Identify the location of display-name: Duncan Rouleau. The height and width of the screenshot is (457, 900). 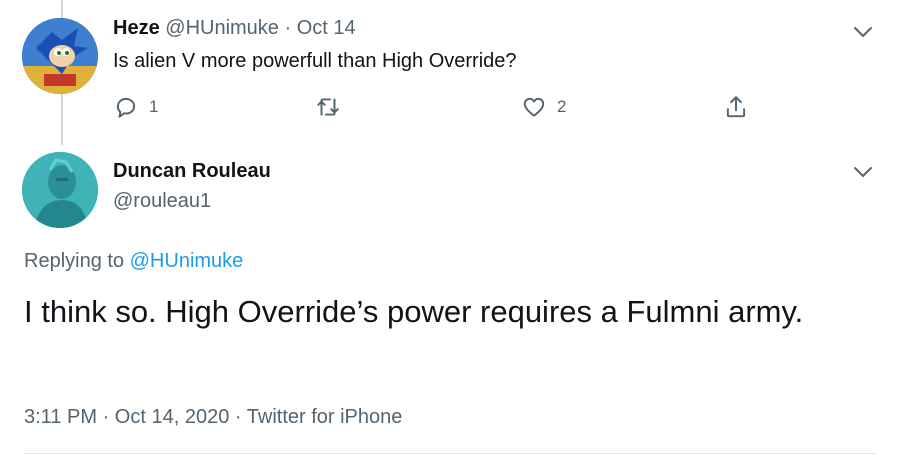
(192, 171).